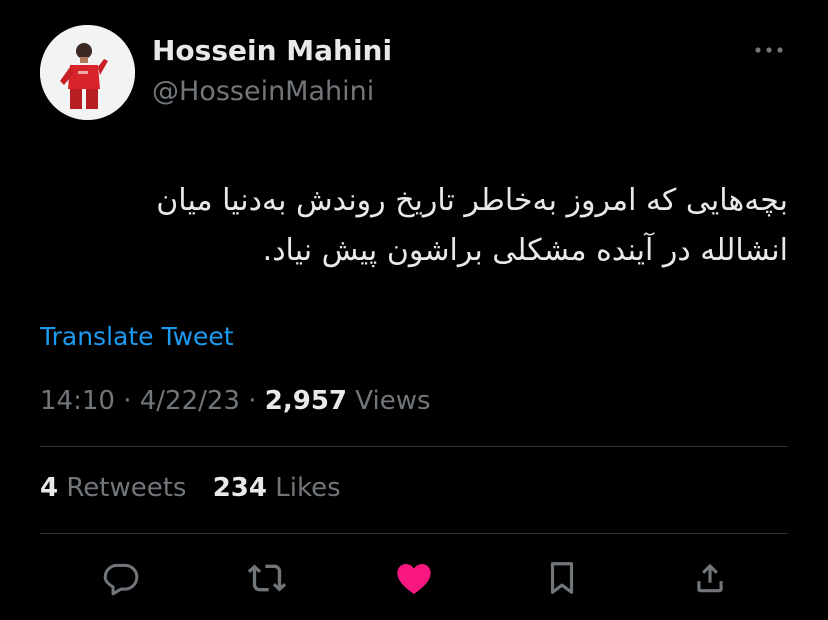 The height and width of the screenshot is (620, 828). Describe the element at coordinates (190, 401) in the screenshot. I see `tweet-date: 4/22/23` at that location.